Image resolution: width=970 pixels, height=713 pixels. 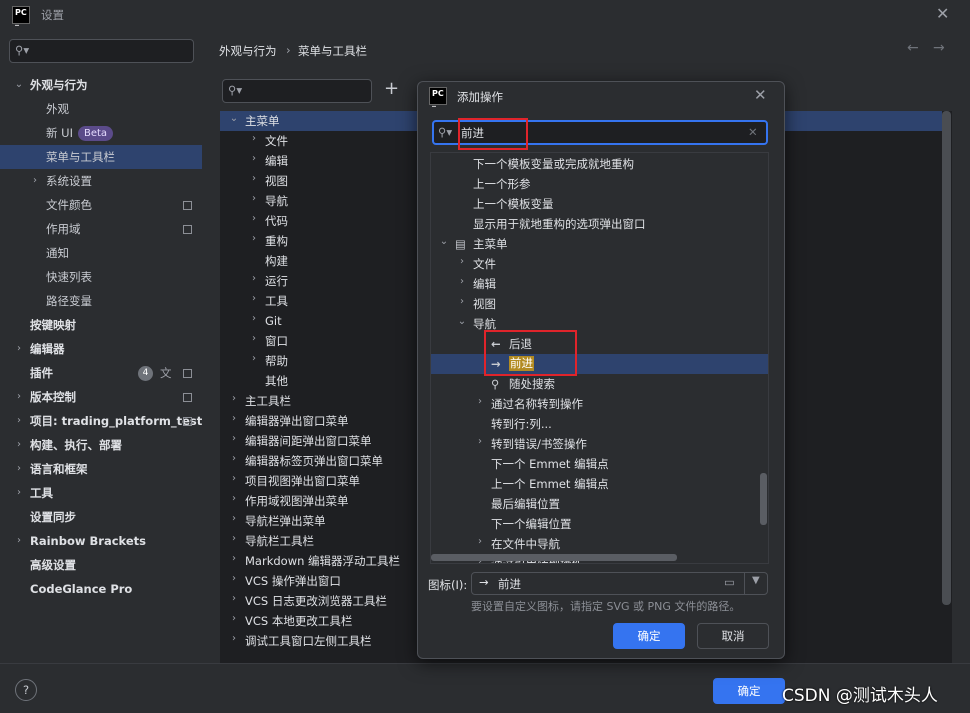 I want to click on sidebar-item: ⌄ 外观与行为, so click(x=101, y=85).